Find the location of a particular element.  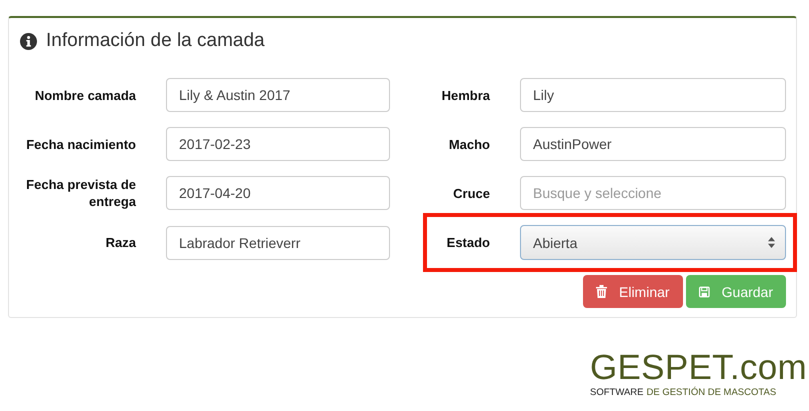

text-field: Lily & Austin 2017 is located at coordinates (278, 95).